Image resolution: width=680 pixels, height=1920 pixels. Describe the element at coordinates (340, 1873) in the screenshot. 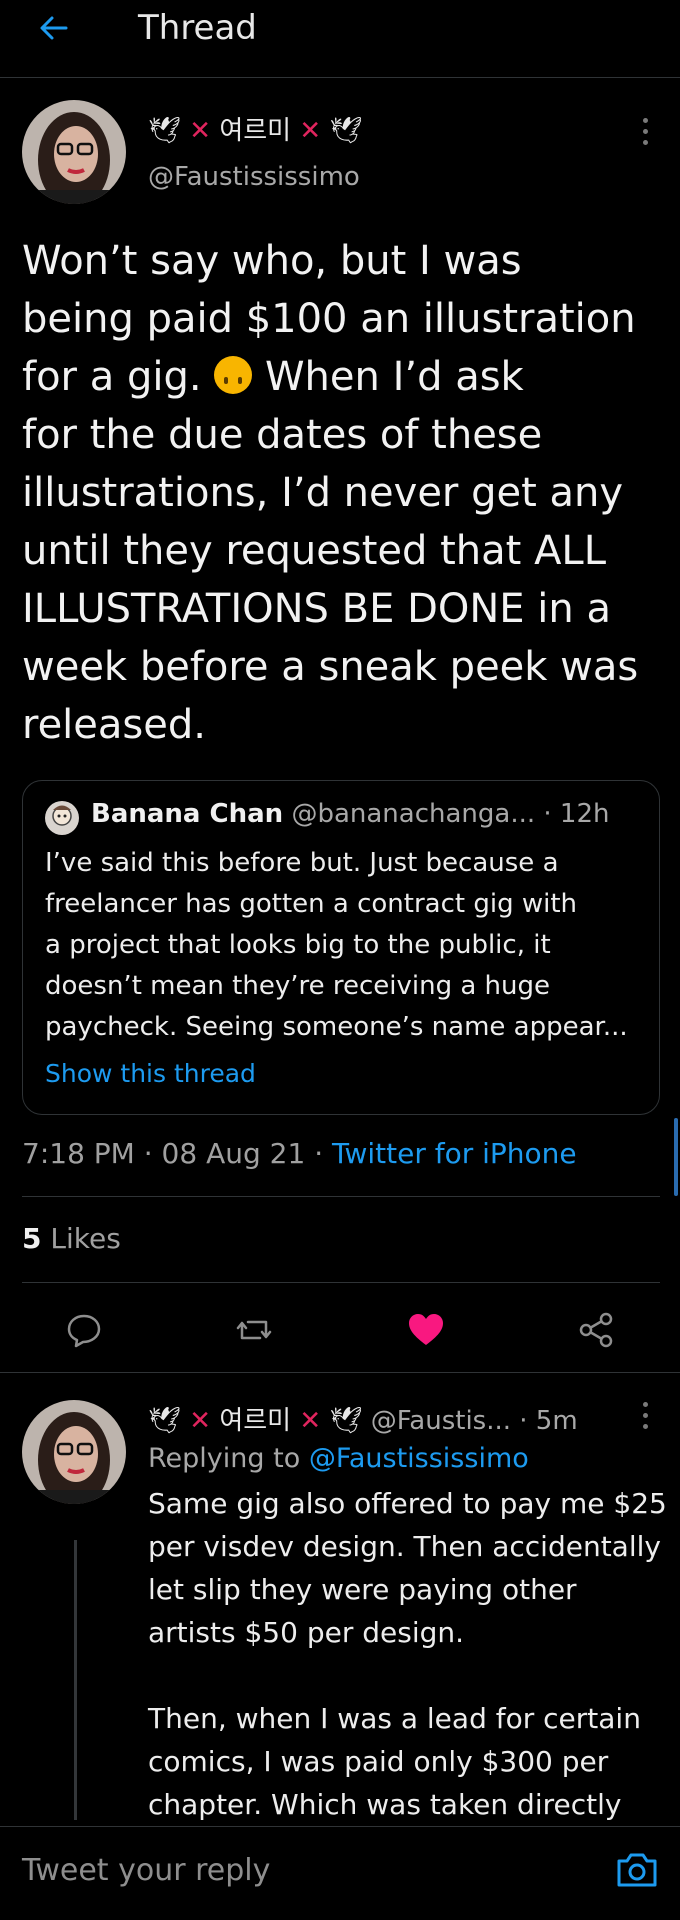

I see `reply-composer-bar: Tweet your reply` at that location.